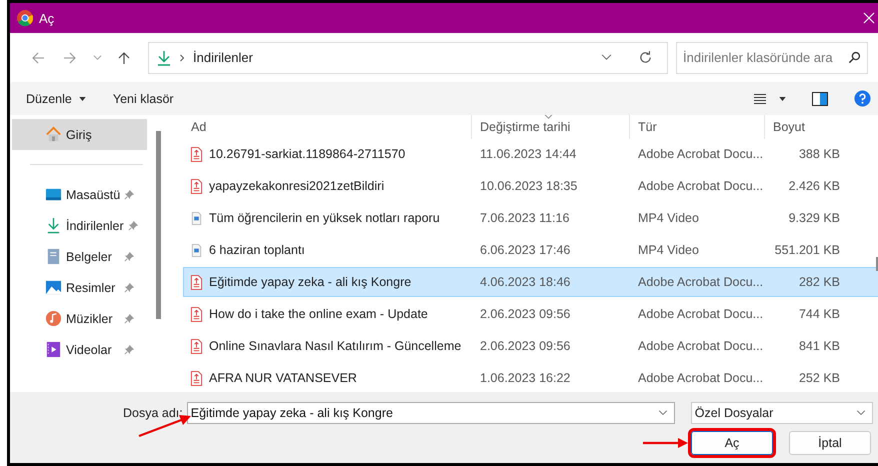 The width and height of the screenshot is (878, 466). What do you see at coordinates (79, 225) in the screenshot?
I see `sidebar-item: İndirilenler` at bounding box center [79, 225].